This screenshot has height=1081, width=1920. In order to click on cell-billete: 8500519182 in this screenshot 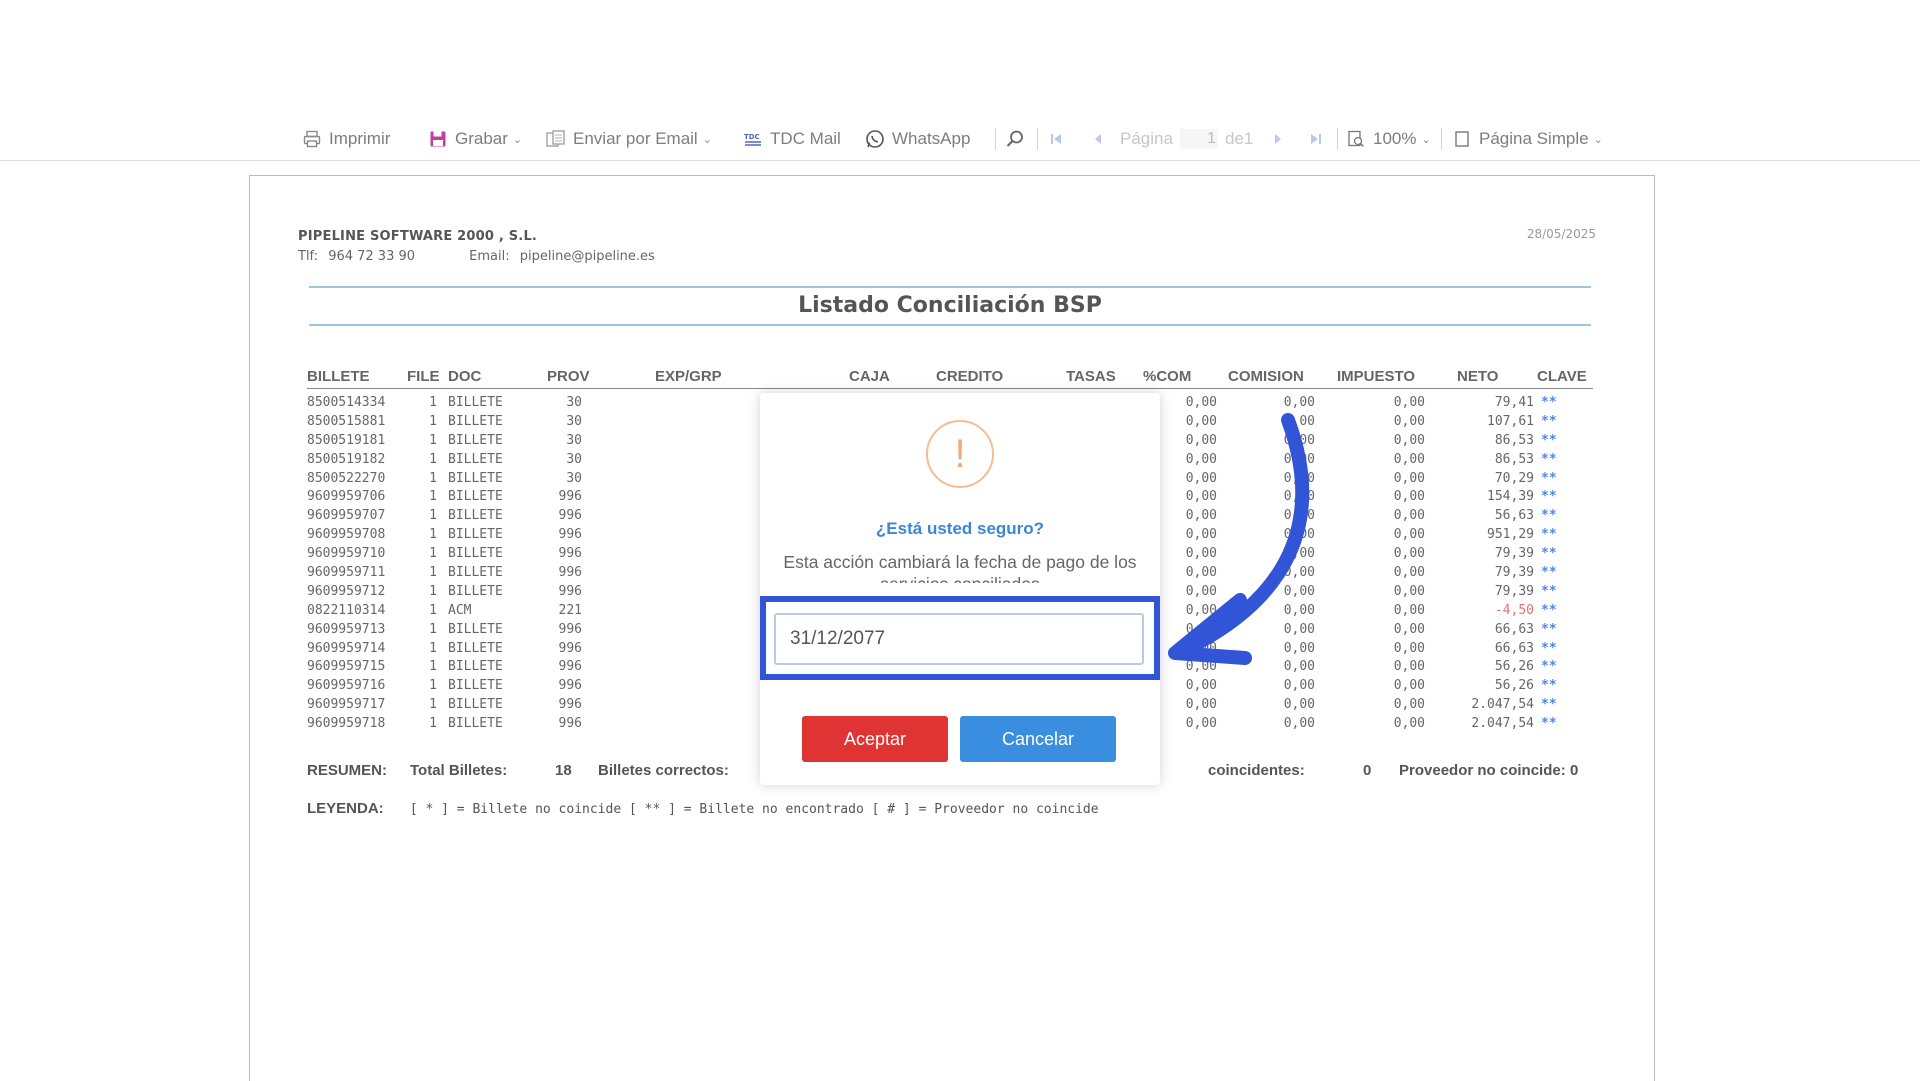, I will do `click(346, 459)`.